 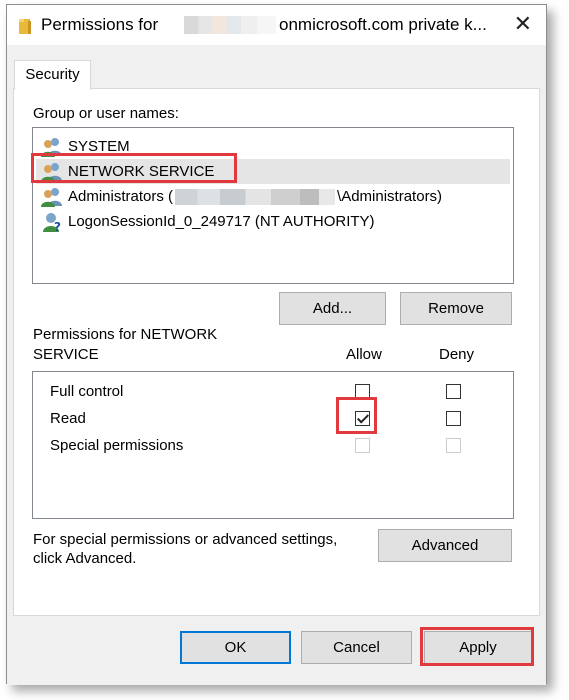 I want to click on deny-column-header: Deny, so click(x=457, y=354).